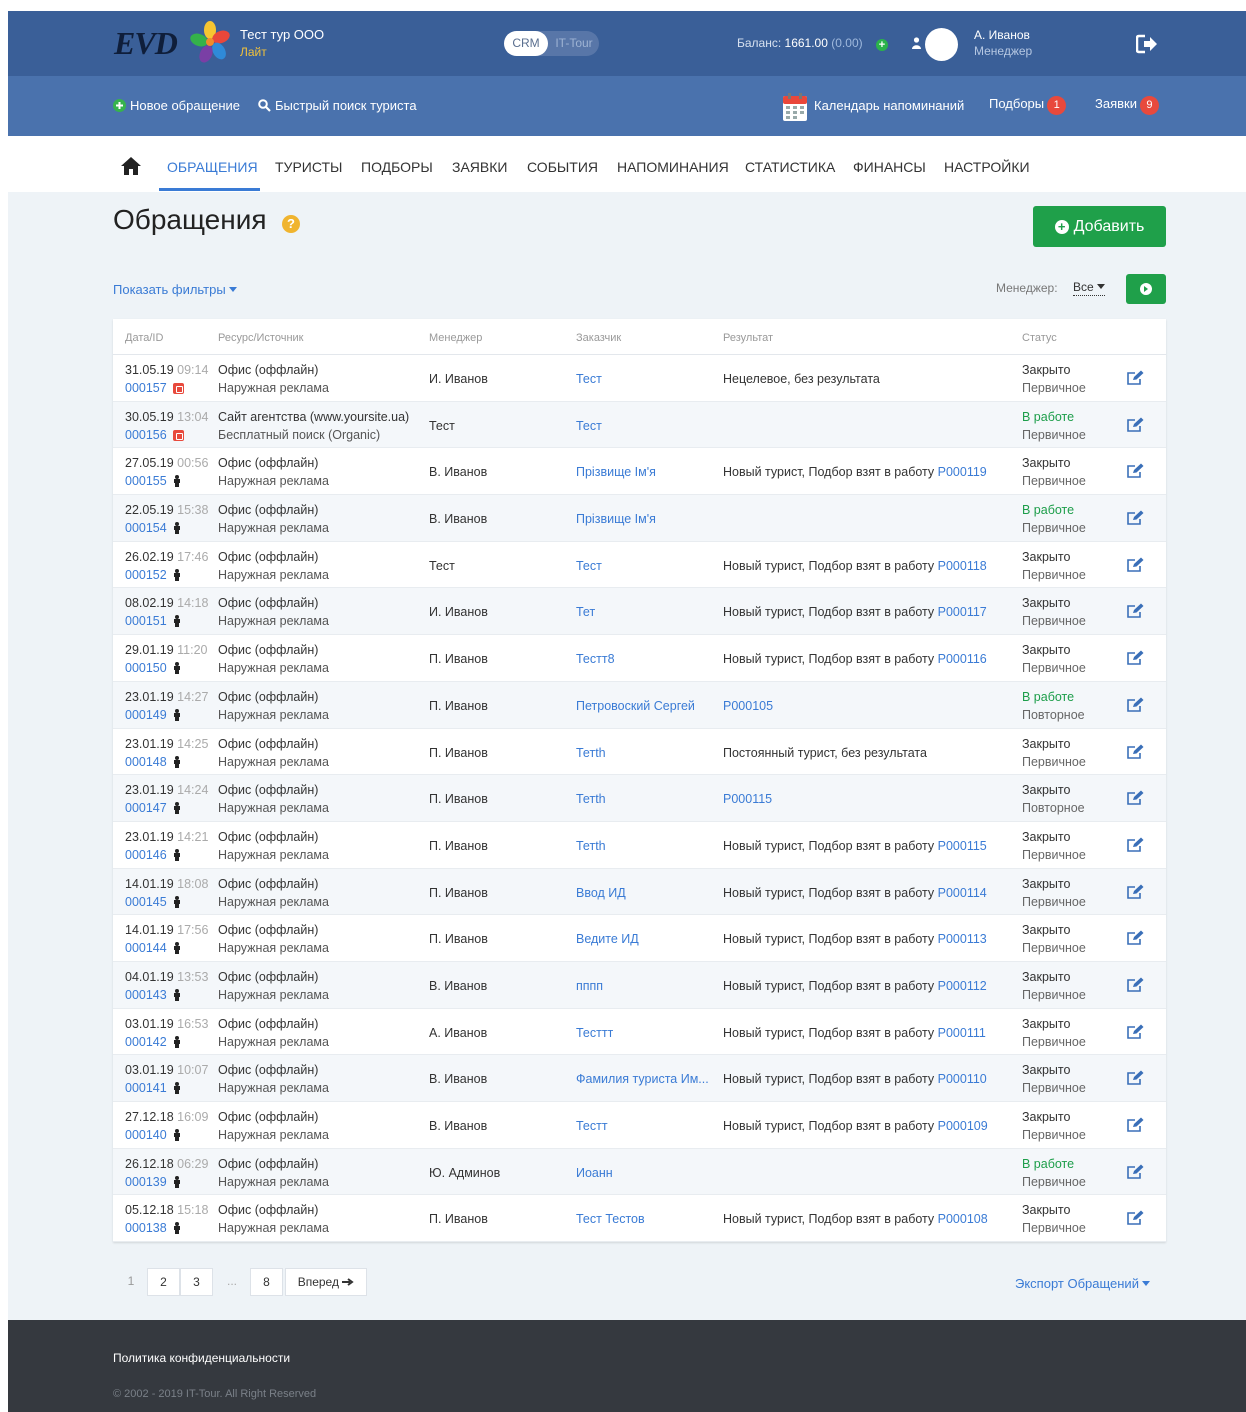 The width and height of the screenshot is (1246, 1412). I want to click on crm-toggle-off: IT-Tour, so click(574, 43).